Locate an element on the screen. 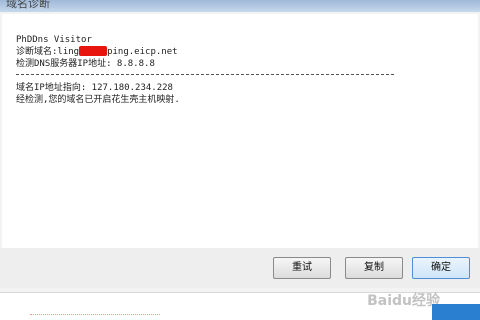 This screenshot has height=320, width=480. ip-address-line: 域名IP地址指向: 127.180.234.228 is located at coordinates (94, 88).